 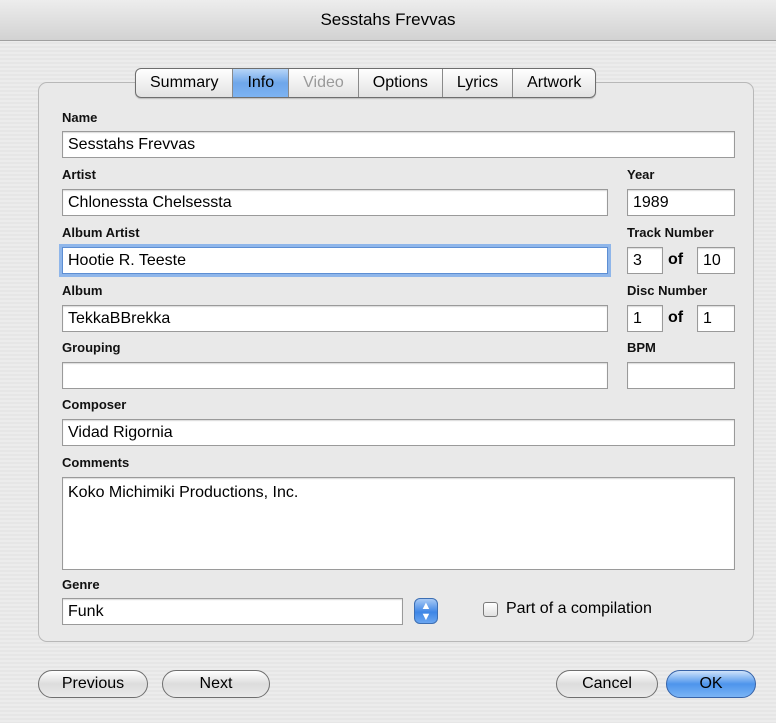 What do you see at coordinates (645, 318) in the screenshot?
I see `disc-number-field: 1` at bounding box center [645, 318].